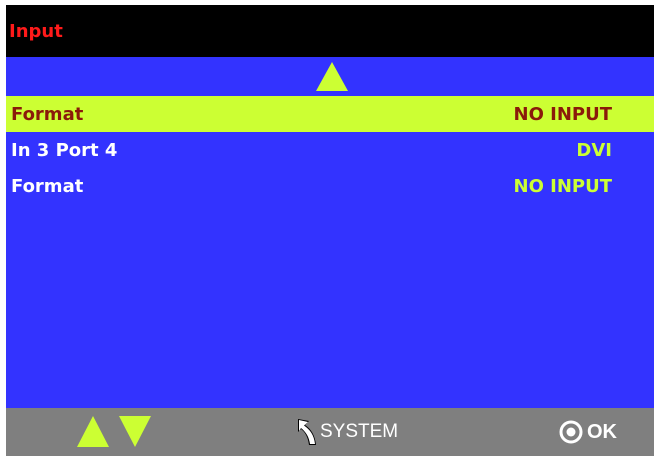 The image size is (654, 457). I want to click on triangle-down-icon, so click(135, 431).